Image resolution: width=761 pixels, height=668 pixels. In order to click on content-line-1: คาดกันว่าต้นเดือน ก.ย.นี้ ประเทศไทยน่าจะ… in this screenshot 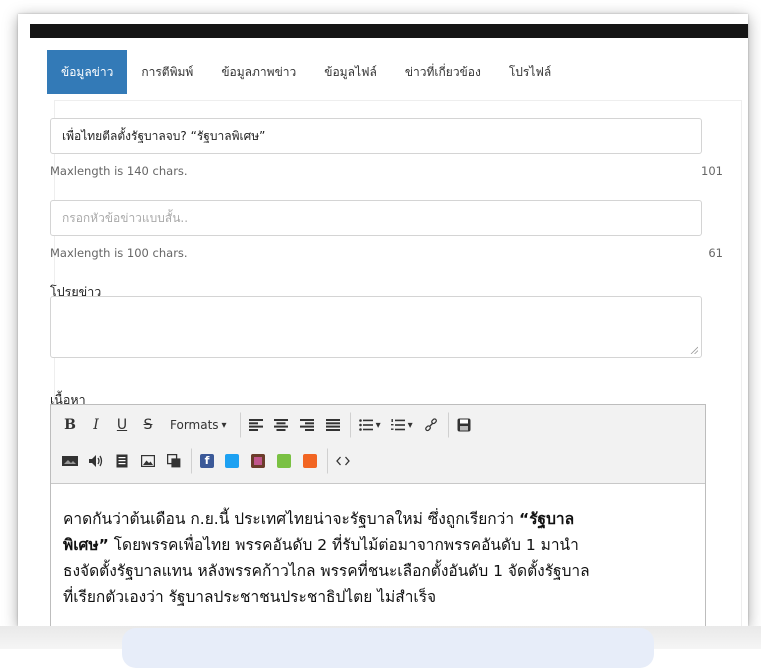, I will do `click(319, 519)`.